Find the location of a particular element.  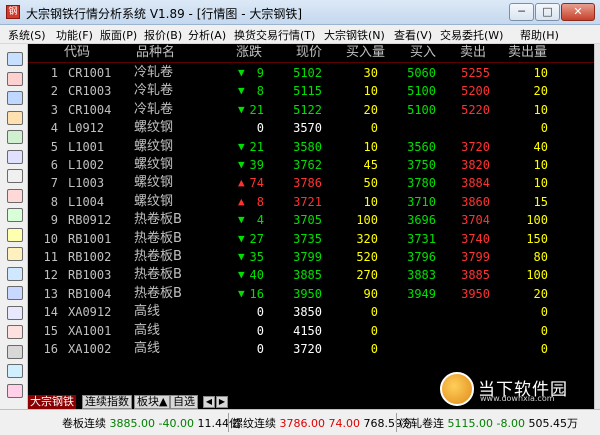

quote-row: 1 CR1001 冷轧卷 ▼ 9 5102 30 5060 5255 10 is located at coordinates (311, 73).